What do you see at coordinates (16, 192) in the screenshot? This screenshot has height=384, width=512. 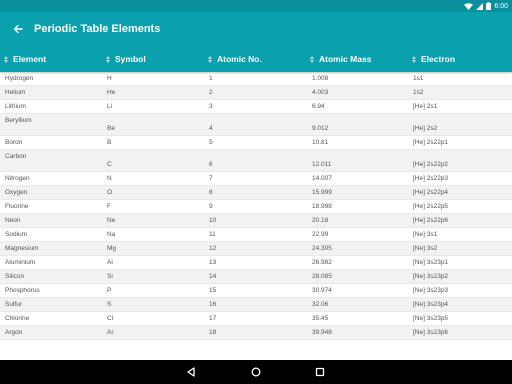 I see `cell-element: Oxygen` at bounding box center [16, 192].